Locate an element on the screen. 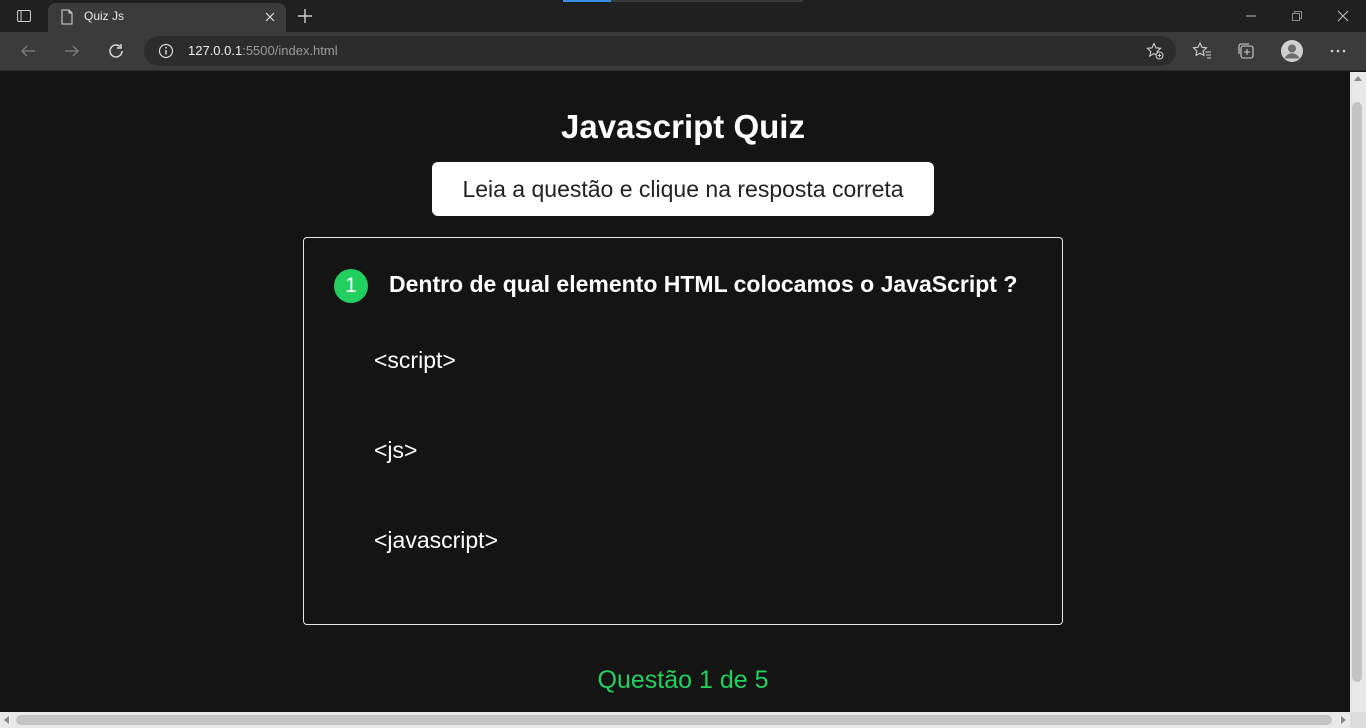 Image resolution: width=1366 pixels, height=728 pixels. answer-option: <javascript> is located at coordinates (436, 540).